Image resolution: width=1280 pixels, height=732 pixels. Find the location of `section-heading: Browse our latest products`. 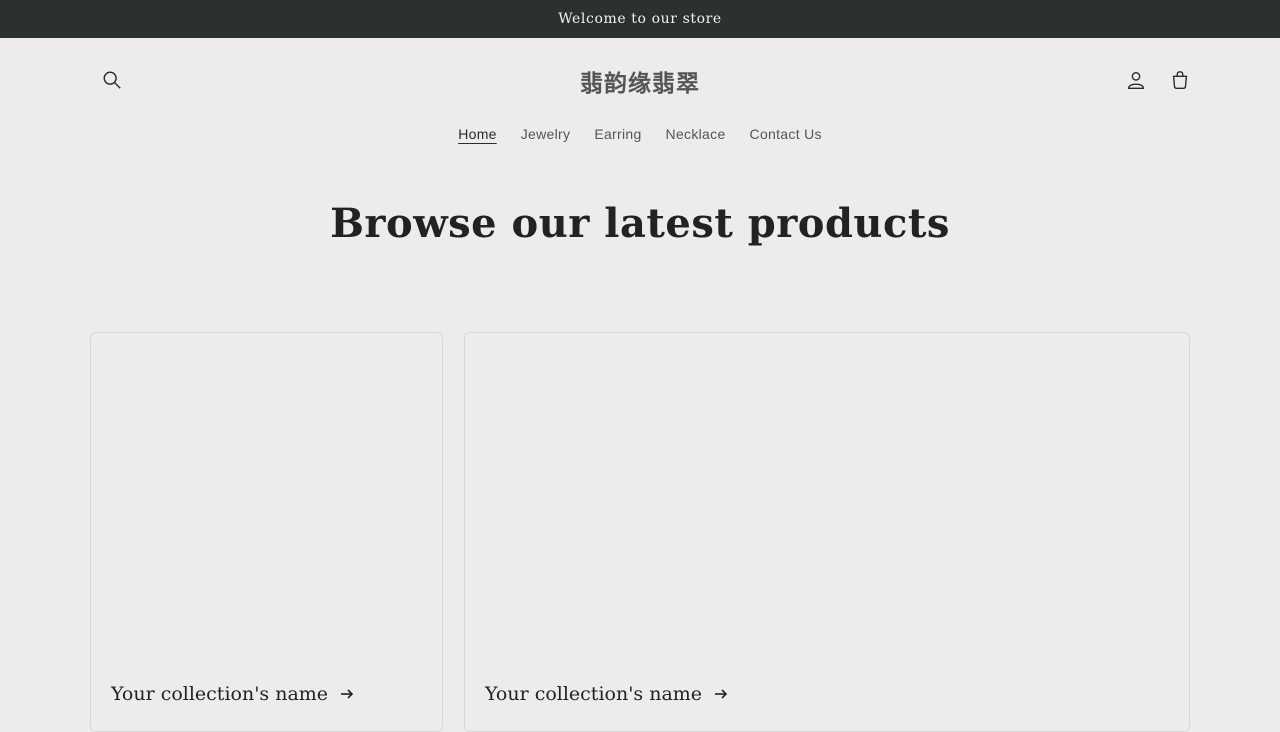

section-heading: Browse our latest products is located at coordinates (640, 223).